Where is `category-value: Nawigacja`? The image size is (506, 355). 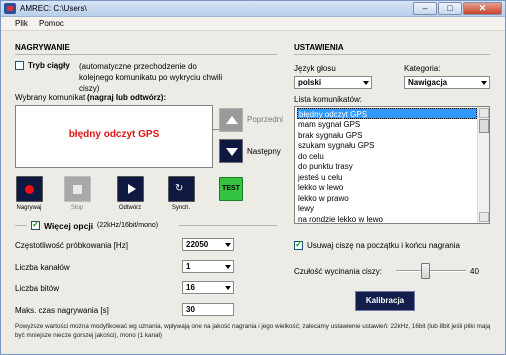 category-value: Nawigacja is located at coordinates (428, 82).